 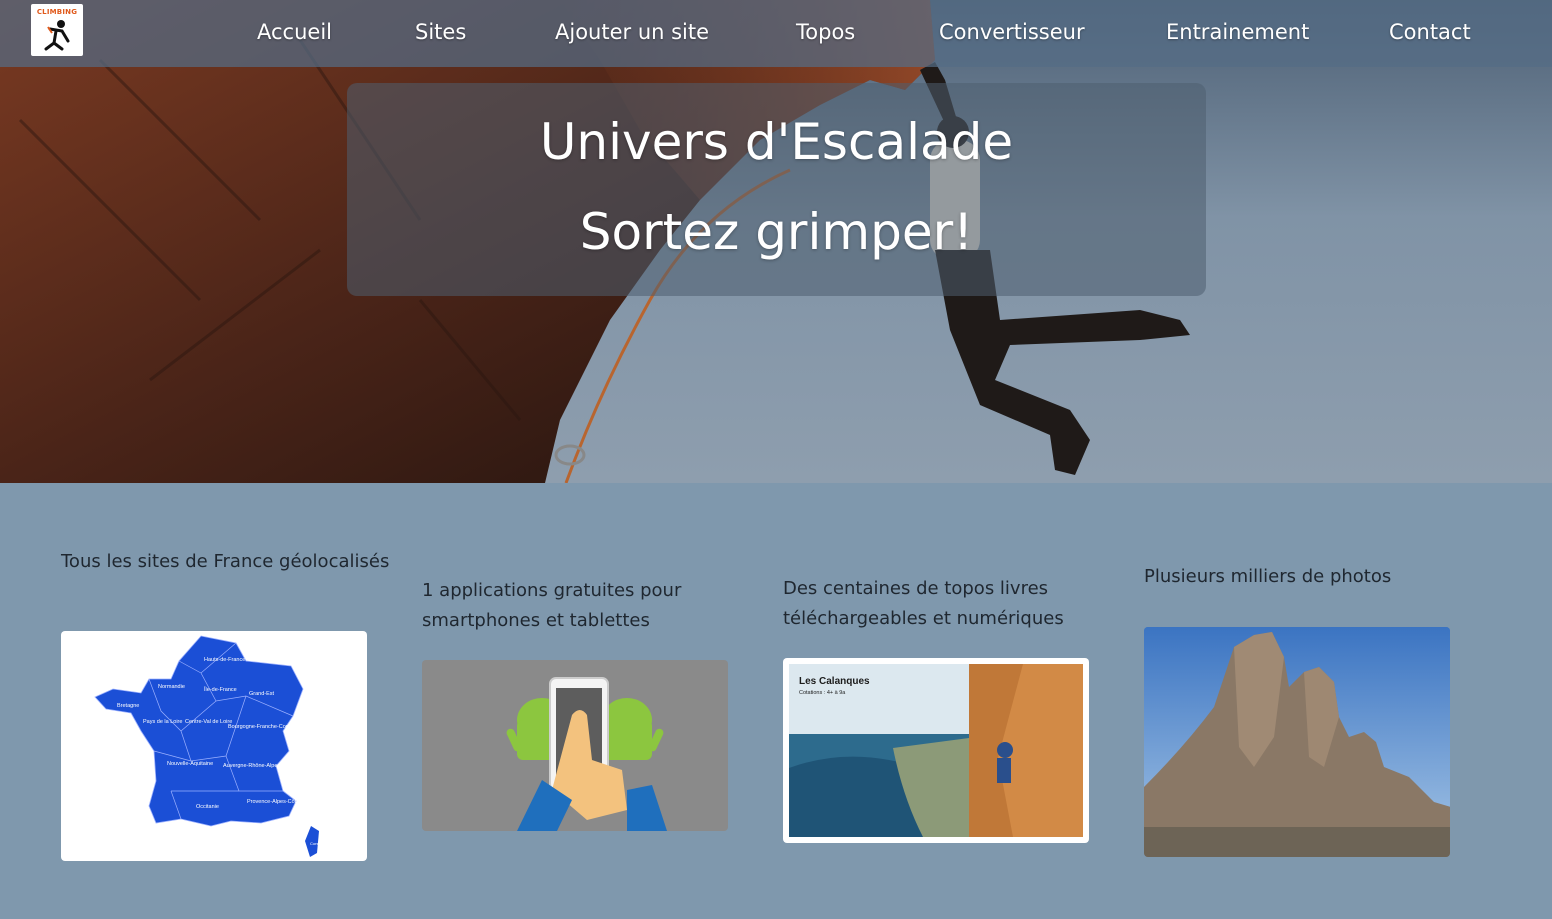 I want to click on topo-cover-calanques: Les Calanques Cotations : 4+ à 9a, so click(x=936, y=750).